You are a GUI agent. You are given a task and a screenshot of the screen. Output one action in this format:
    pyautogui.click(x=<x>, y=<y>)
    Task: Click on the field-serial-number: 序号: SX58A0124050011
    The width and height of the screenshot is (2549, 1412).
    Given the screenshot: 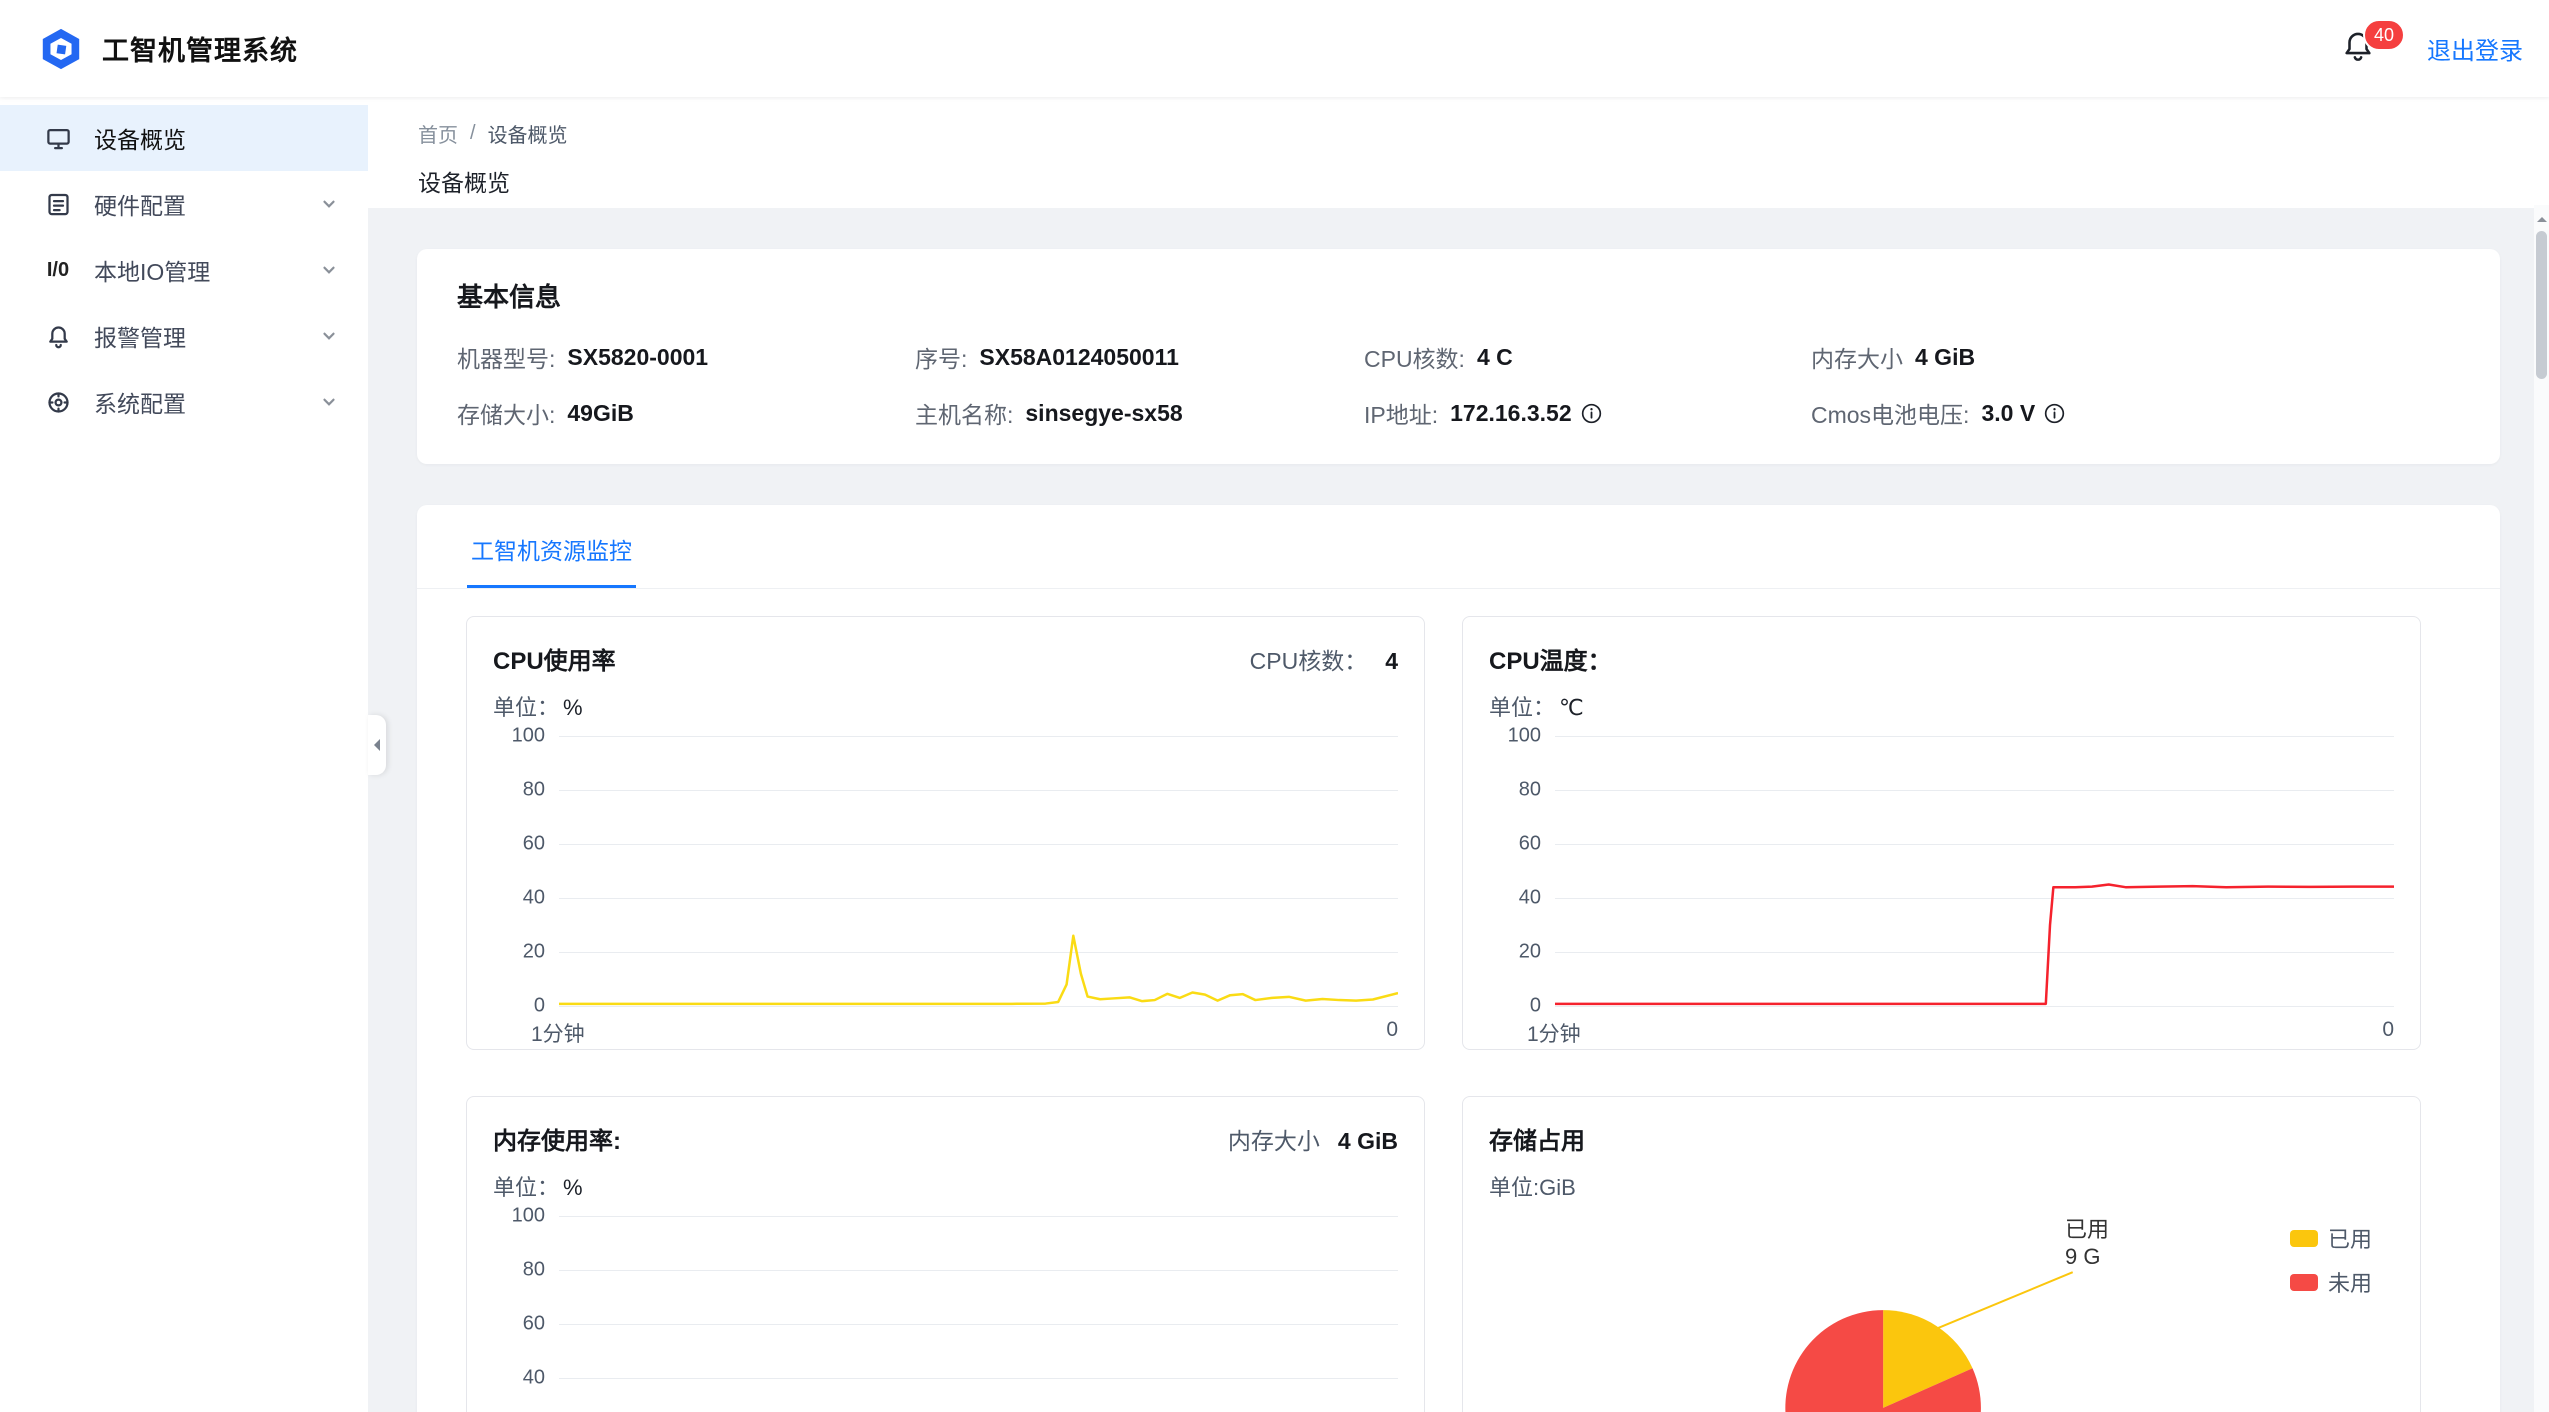 What is the action you would take?
    pyautogui.click(x=1047, y=358)
    